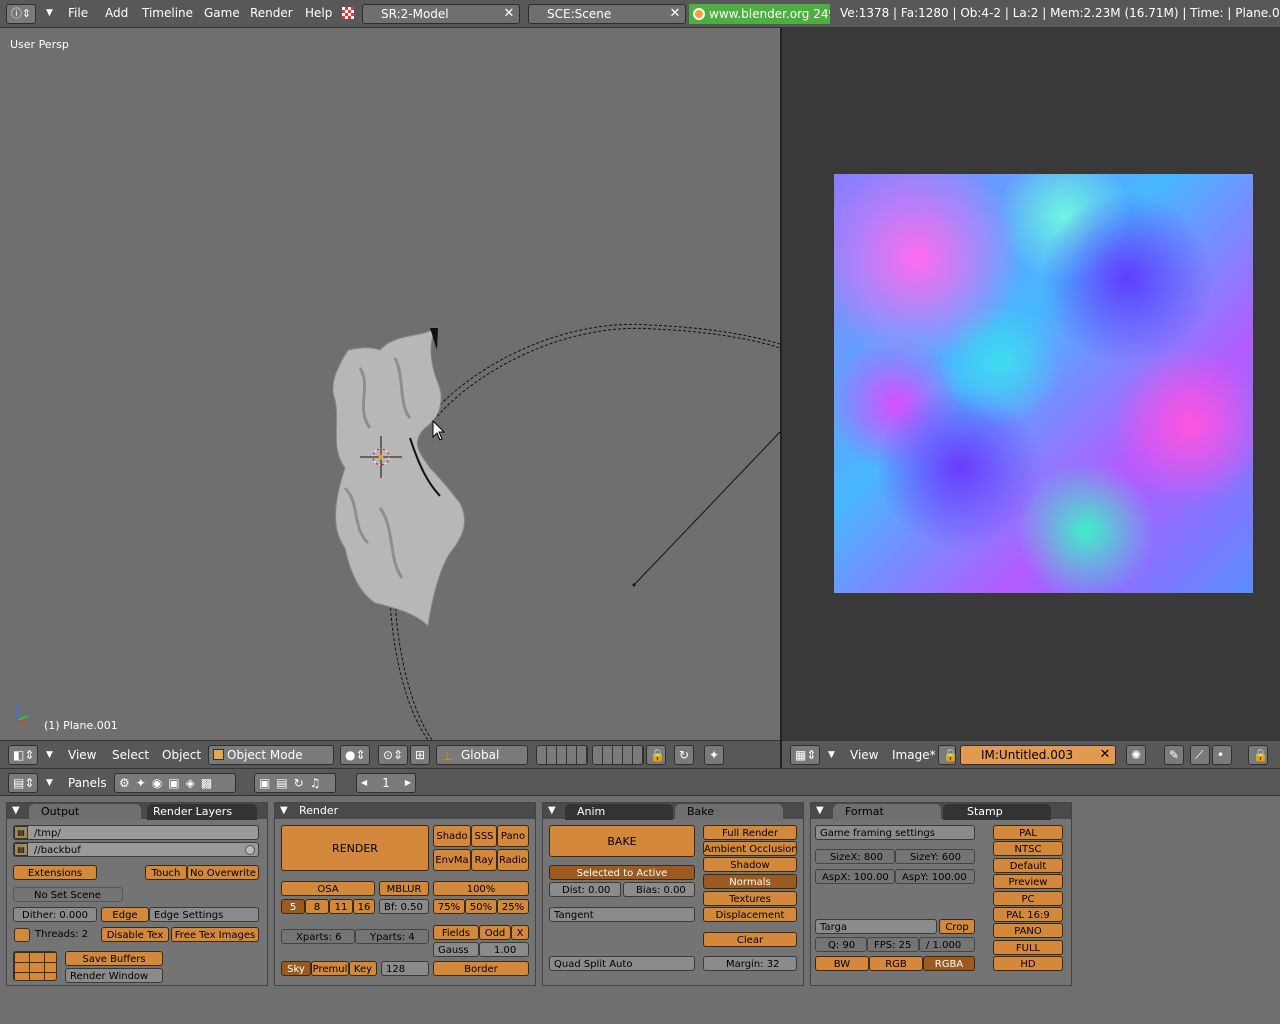  What do you see at coordinates (1028, 881) in the screenshot?
I see `preset-preview: Preview` at bounding box center [1028, 881].